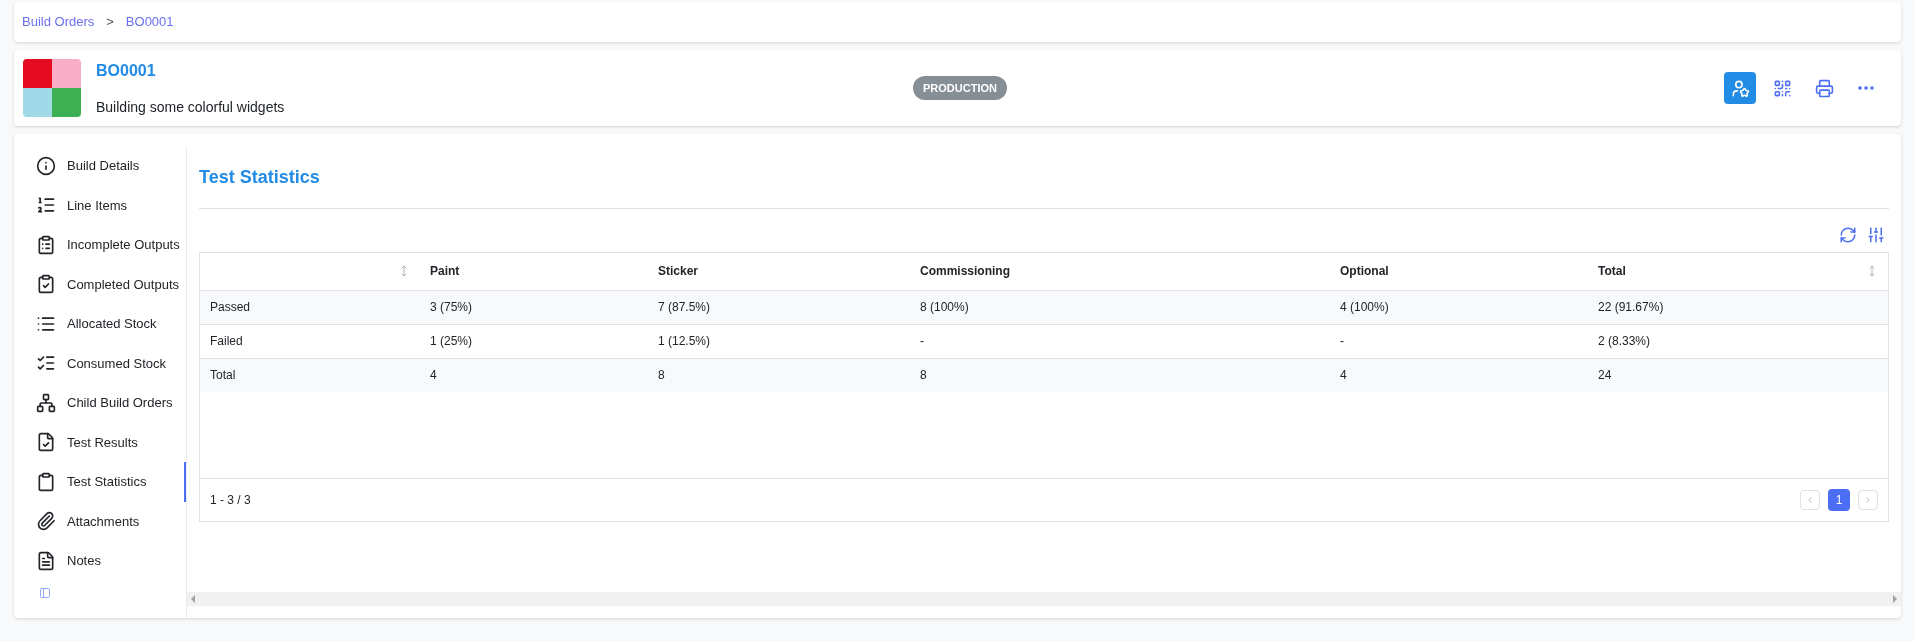  What do you see at coordinates (111, 363) in the screenshot?
I see `sidebar-tab: Consumed Stock` at bounding box center [111, 363].